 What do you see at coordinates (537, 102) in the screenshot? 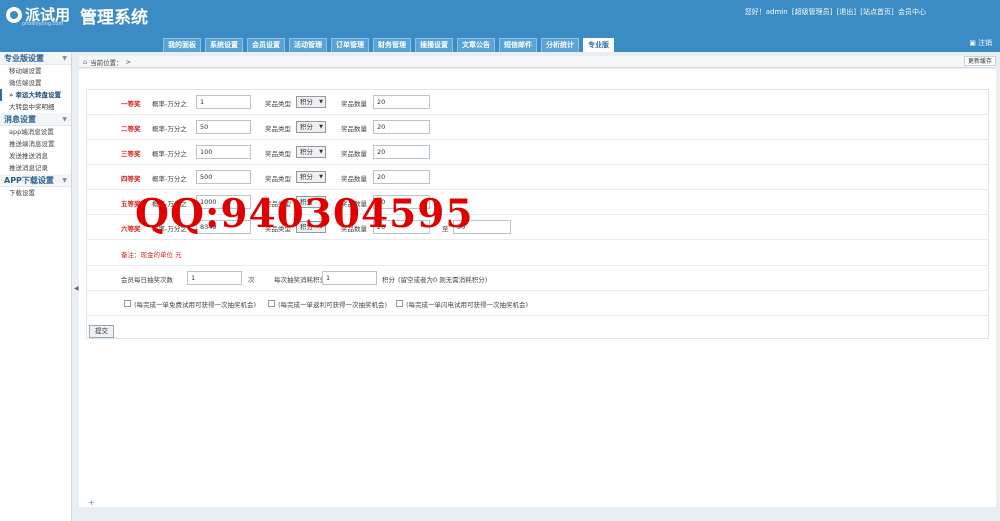
I see `prize-row-1: 一等奖 概率-万分之 1 奖品类型 积分 ▼ 奖品数量 20` at bounding box center [537, 102].